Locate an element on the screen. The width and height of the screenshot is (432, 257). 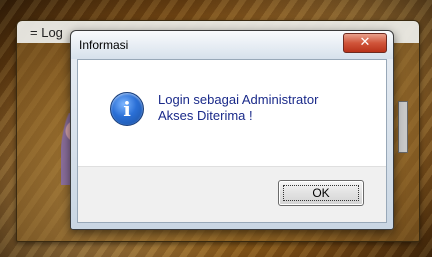
close-icon: ✕ is located at coordinates (365, 42).